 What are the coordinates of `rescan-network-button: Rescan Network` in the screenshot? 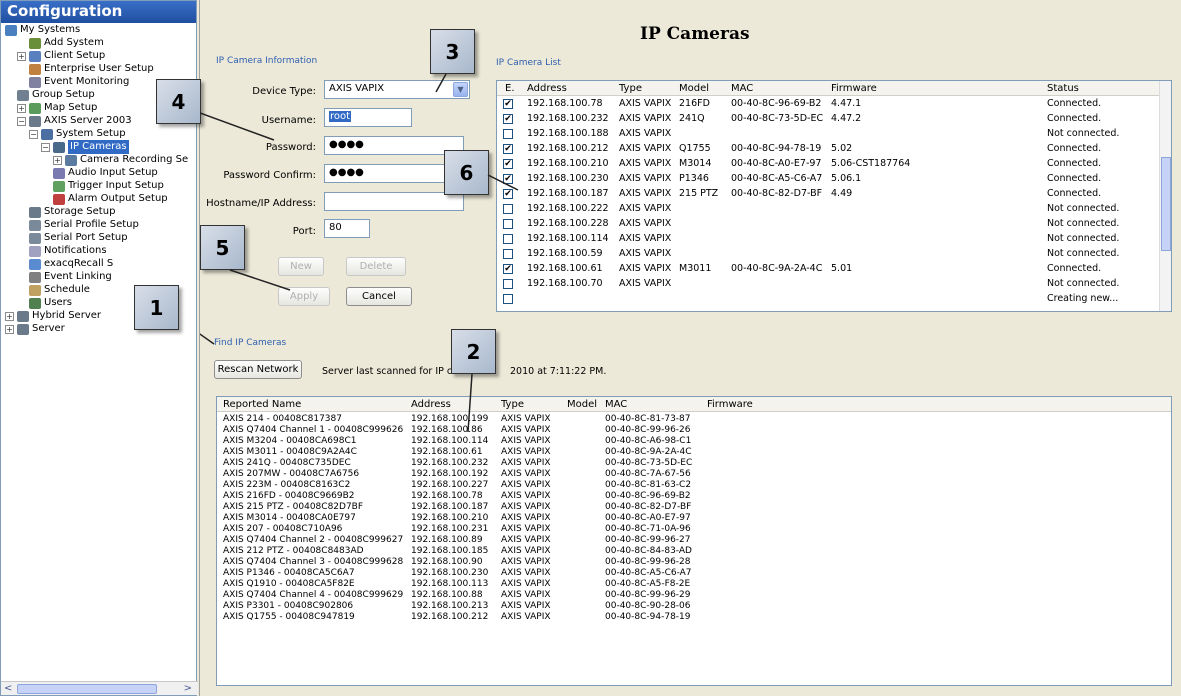 It's located at (258, 369).